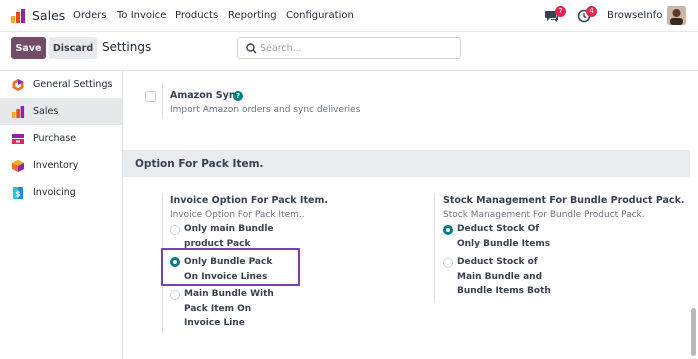 This screenshot has height=359, width=698. Describe the element at coordinates (199, 164) in the screenshot. I see `section-title: Option For Pack Item.` at that location.